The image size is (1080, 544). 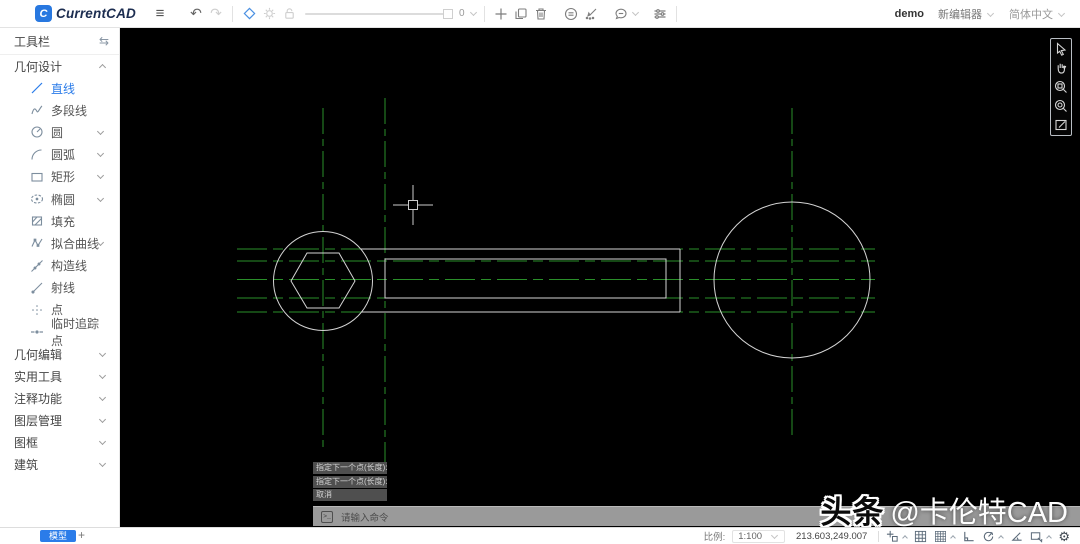 What do you see at coordinates (59, 88) in the screenshot?
I see `tool-line: 直线` at bounding box center [59, 88].